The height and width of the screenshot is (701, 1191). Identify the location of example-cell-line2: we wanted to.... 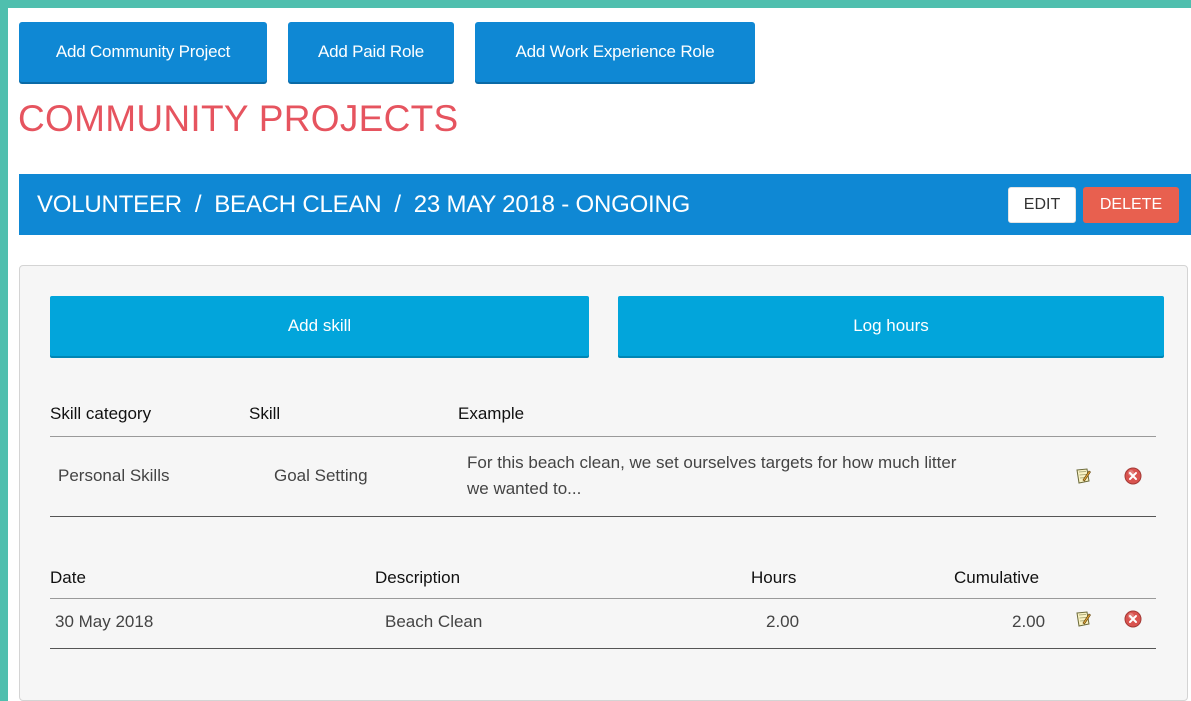
(524, 488).